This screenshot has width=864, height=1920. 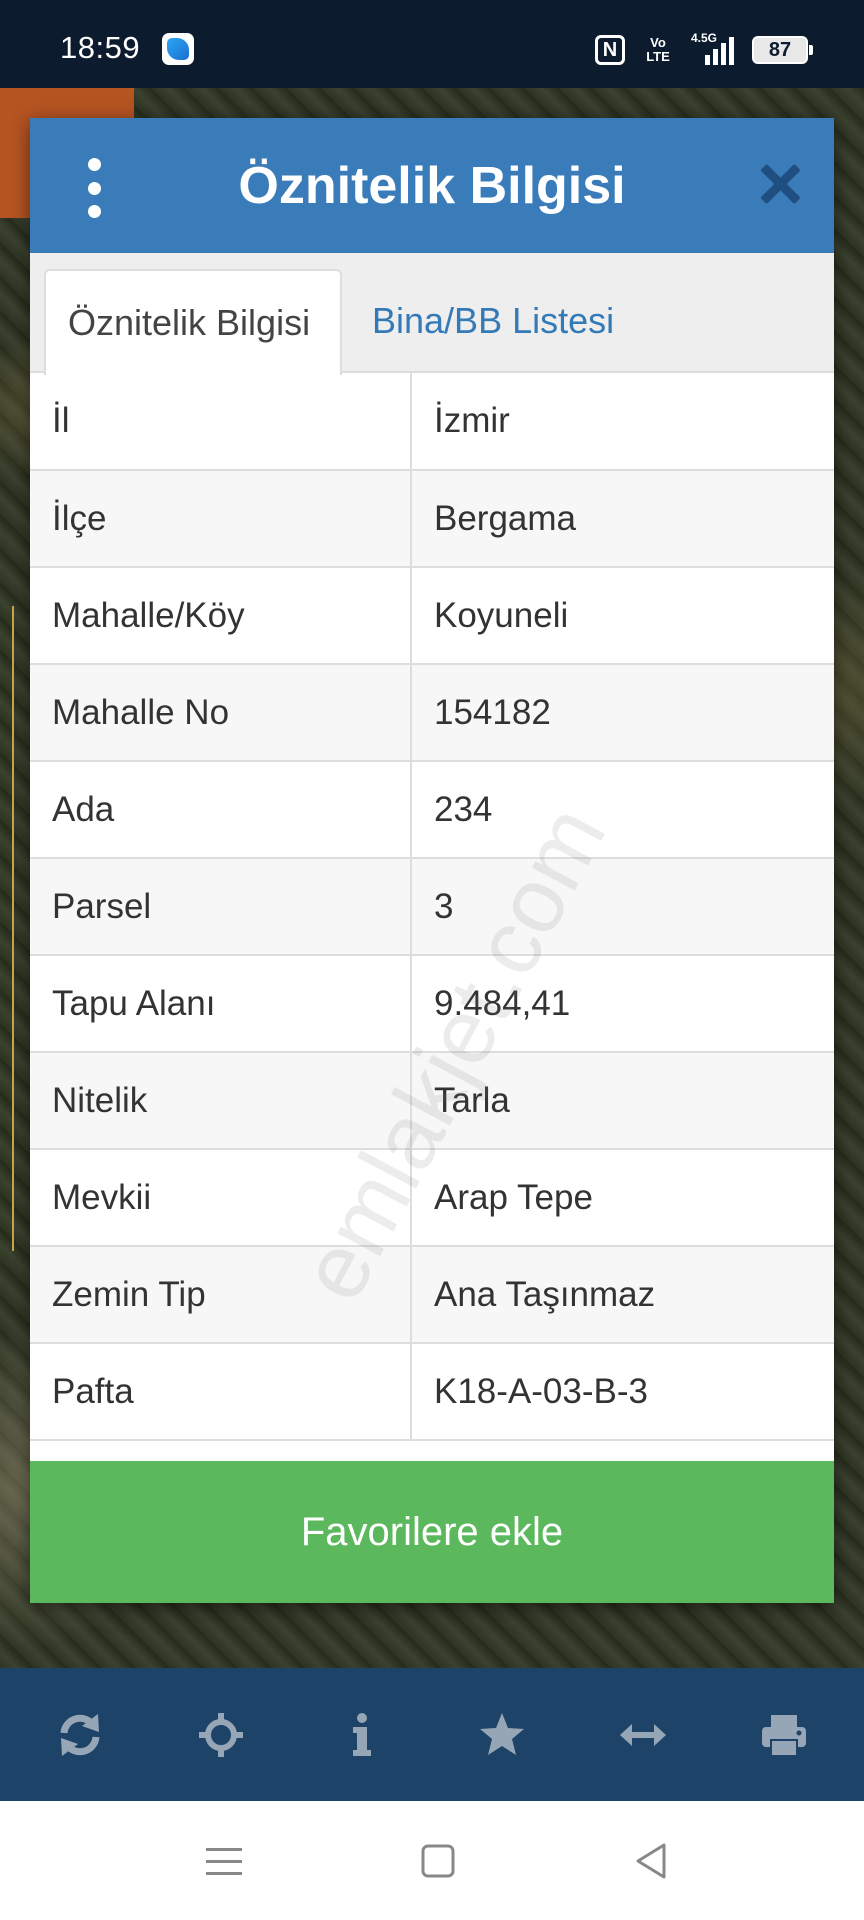 What do you see at coordinates (622, 422) in the screenshot?
I see `row-value: İzmir` at bounding box center [622, 422].